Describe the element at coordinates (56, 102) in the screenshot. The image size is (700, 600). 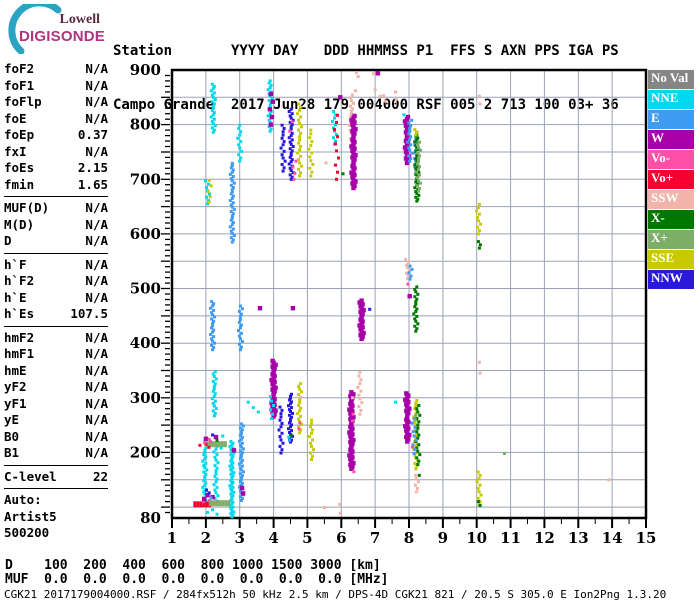
I see `param-row-foflp: foFlp N/A` at that location.